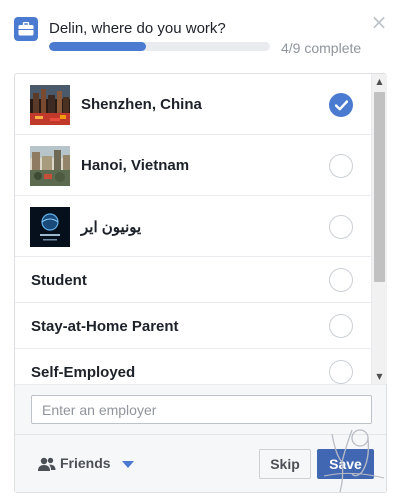 The width and height of the screenshot is (403, 504). What do you see at coordinates (379, 81) in the screenshot?
I see `scroll-up-arrow-icon: ▲` at bounding box center [379, 81].